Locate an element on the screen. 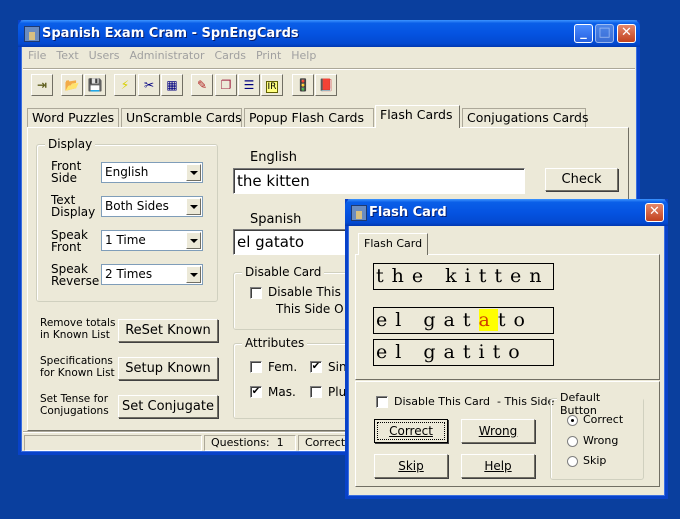 The image size is (680, 519). list-button: ☰ is located at coordinates (249, 85).